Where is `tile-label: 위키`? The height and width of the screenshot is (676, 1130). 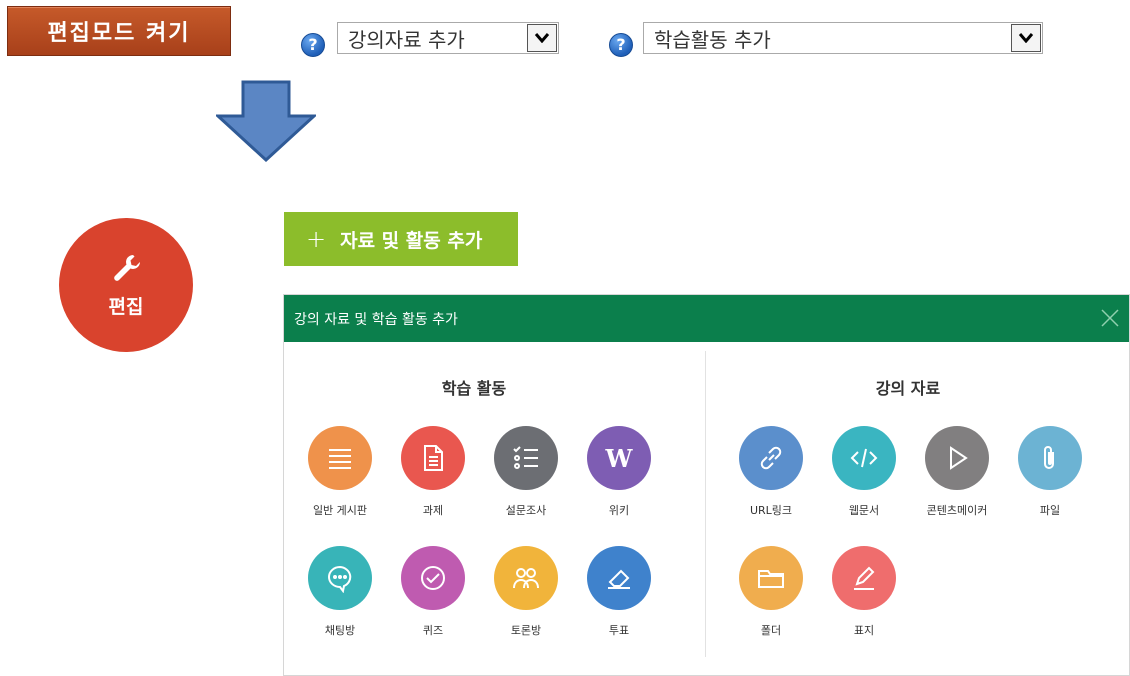 tile-label: 위키 is located at coordinates (619, 510).